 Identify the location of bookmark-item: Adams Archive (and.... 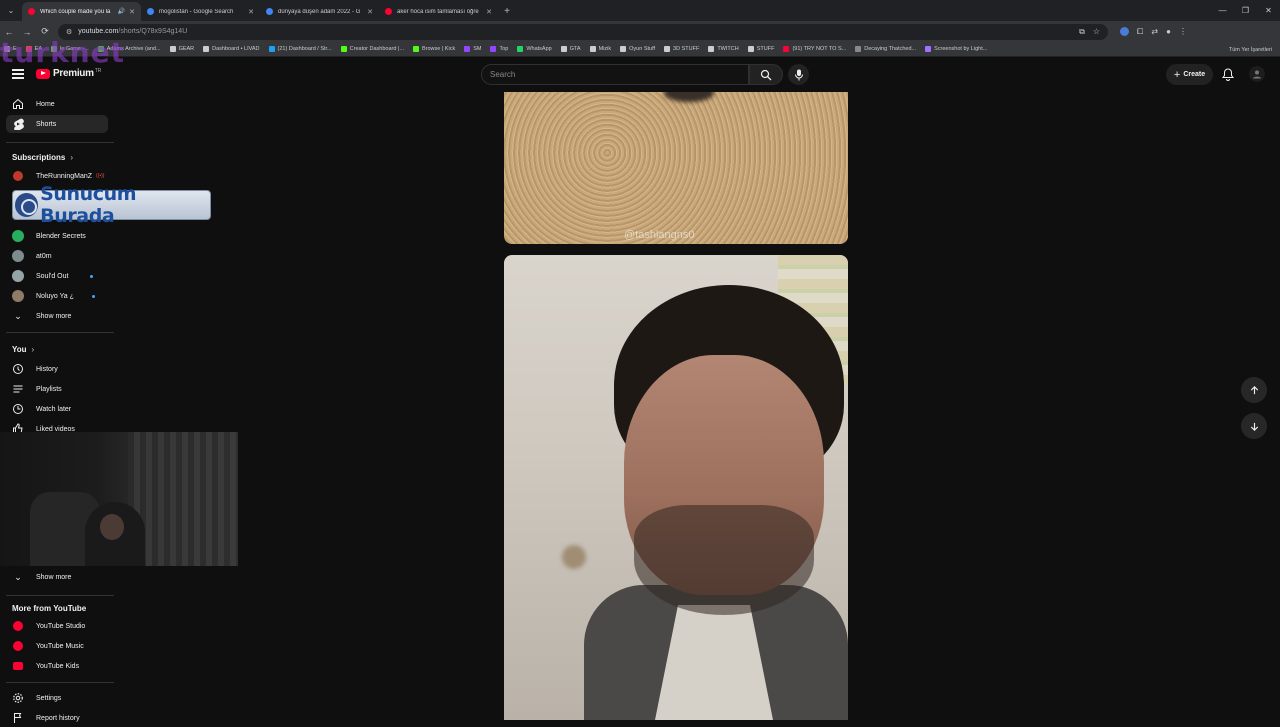
(129, 49).